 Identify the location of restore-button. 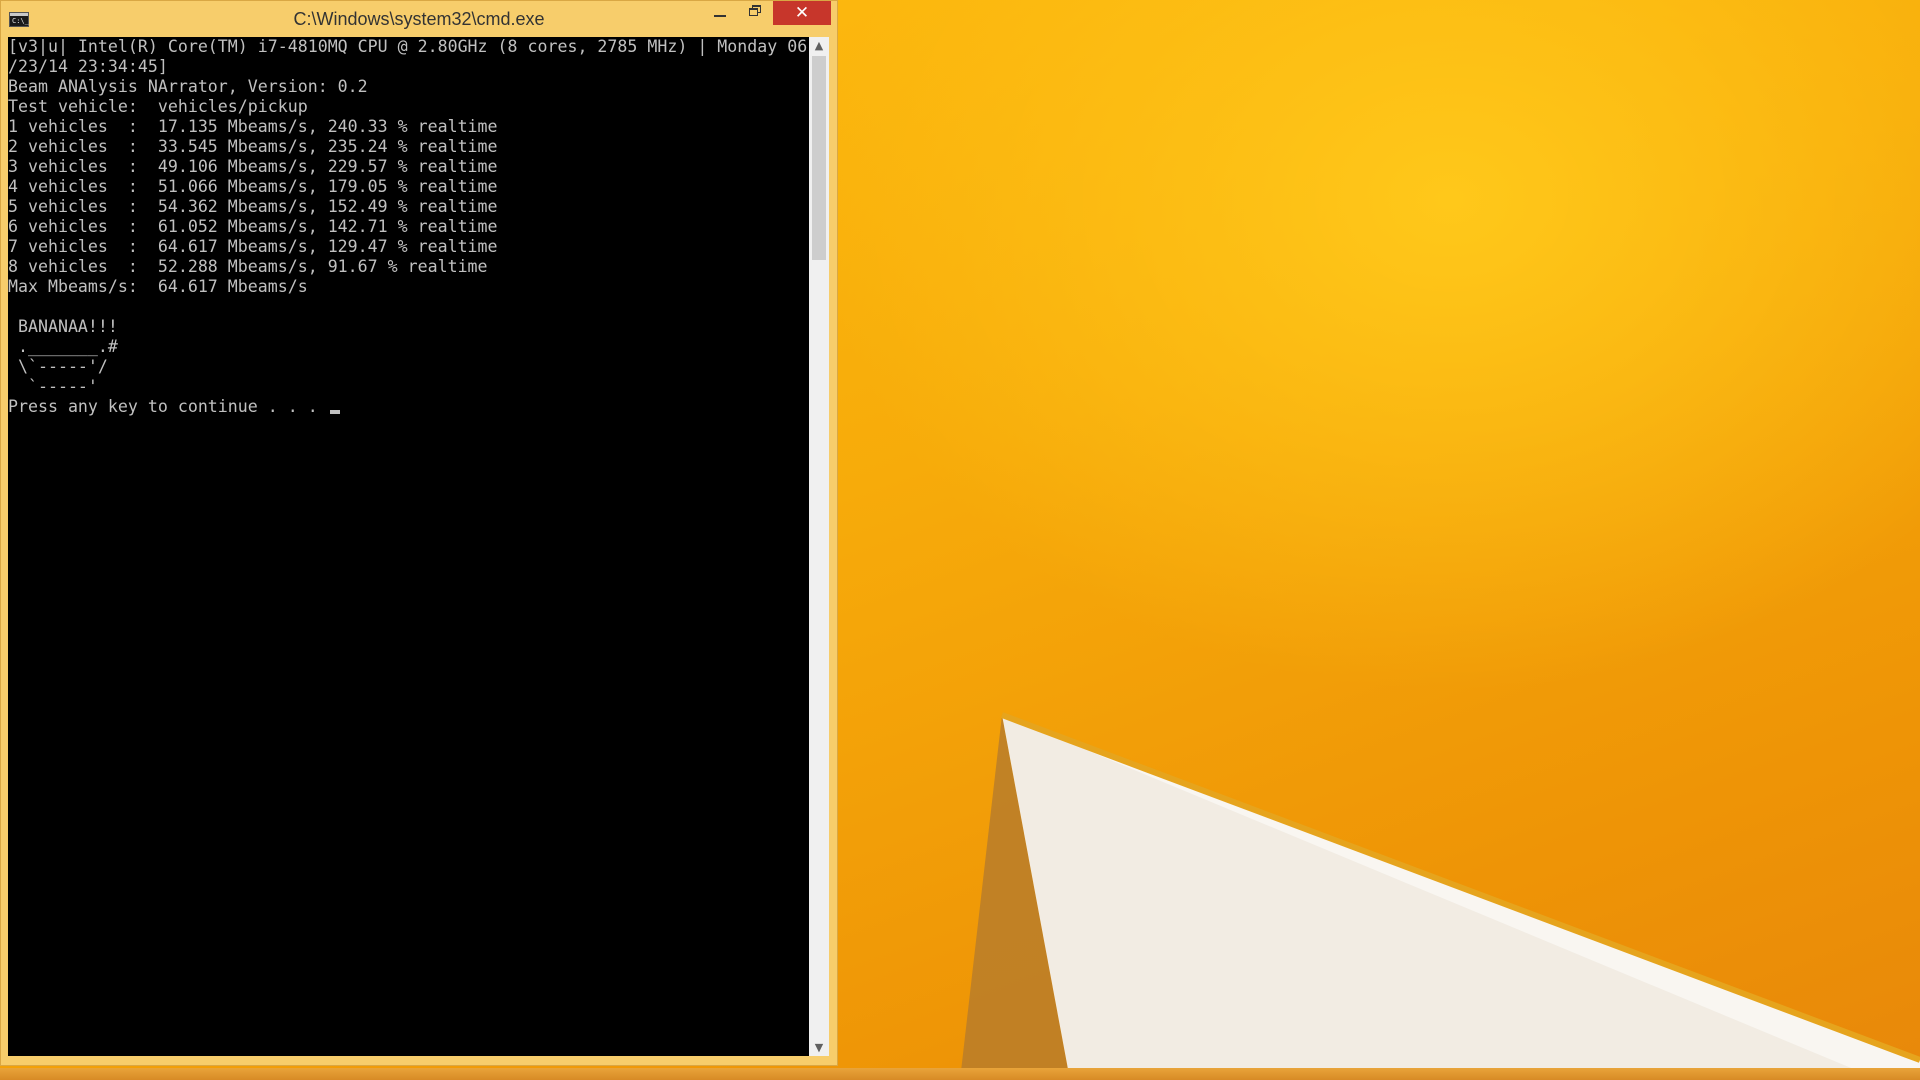
(755, 13).